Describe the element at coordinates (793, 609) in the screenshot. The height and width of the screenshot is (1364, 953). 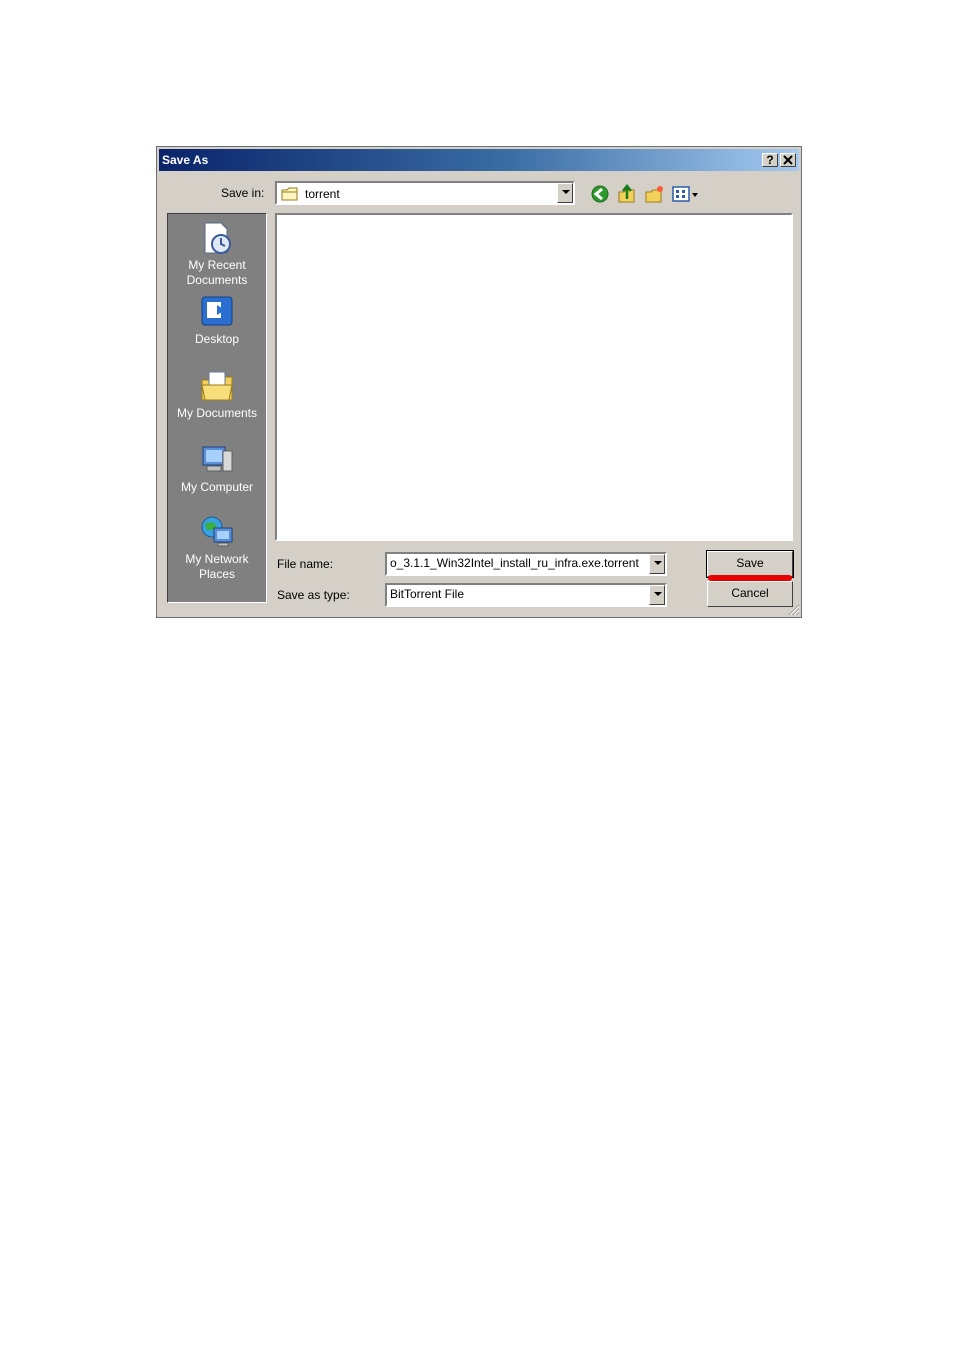
I see `resize-grip-icon` at that location.